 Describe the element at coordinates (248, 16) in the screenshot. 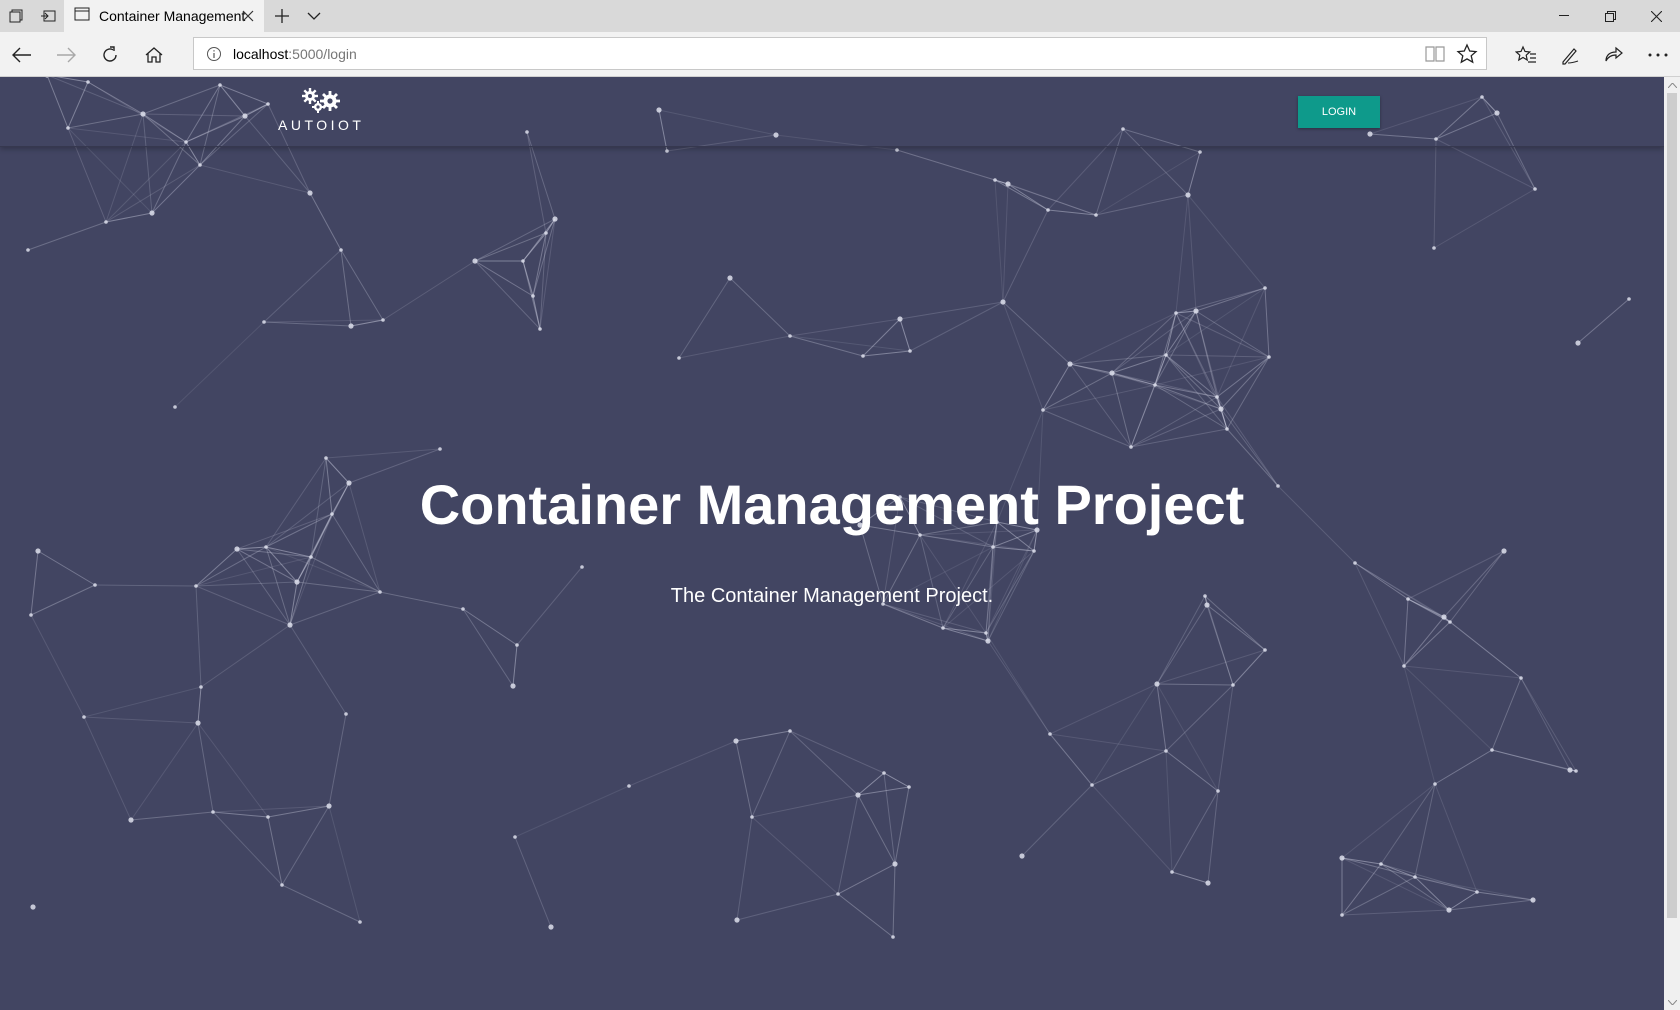

I see `close-tab-icon` at that location.